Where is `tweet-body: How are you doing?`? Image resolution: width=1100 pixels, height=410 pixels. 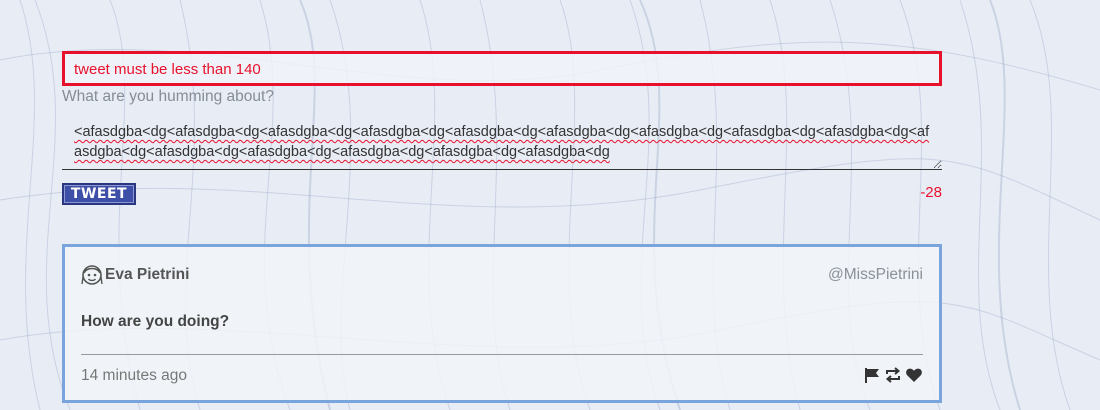
tweet-body: How are you doing? is located at coordinates (155, 321).